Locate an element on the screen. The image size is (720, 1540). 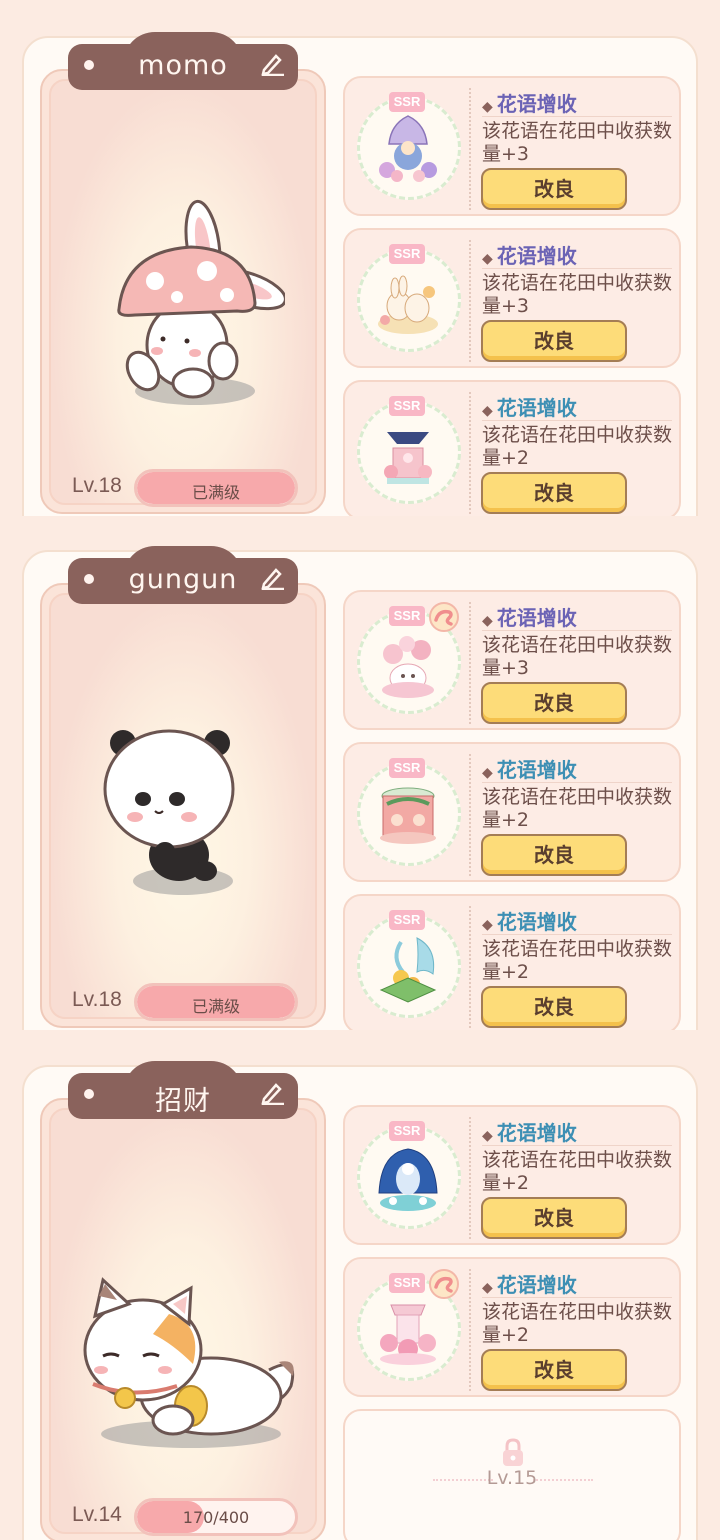
pet-name: 招财 is located at coordinates (183, 1101).